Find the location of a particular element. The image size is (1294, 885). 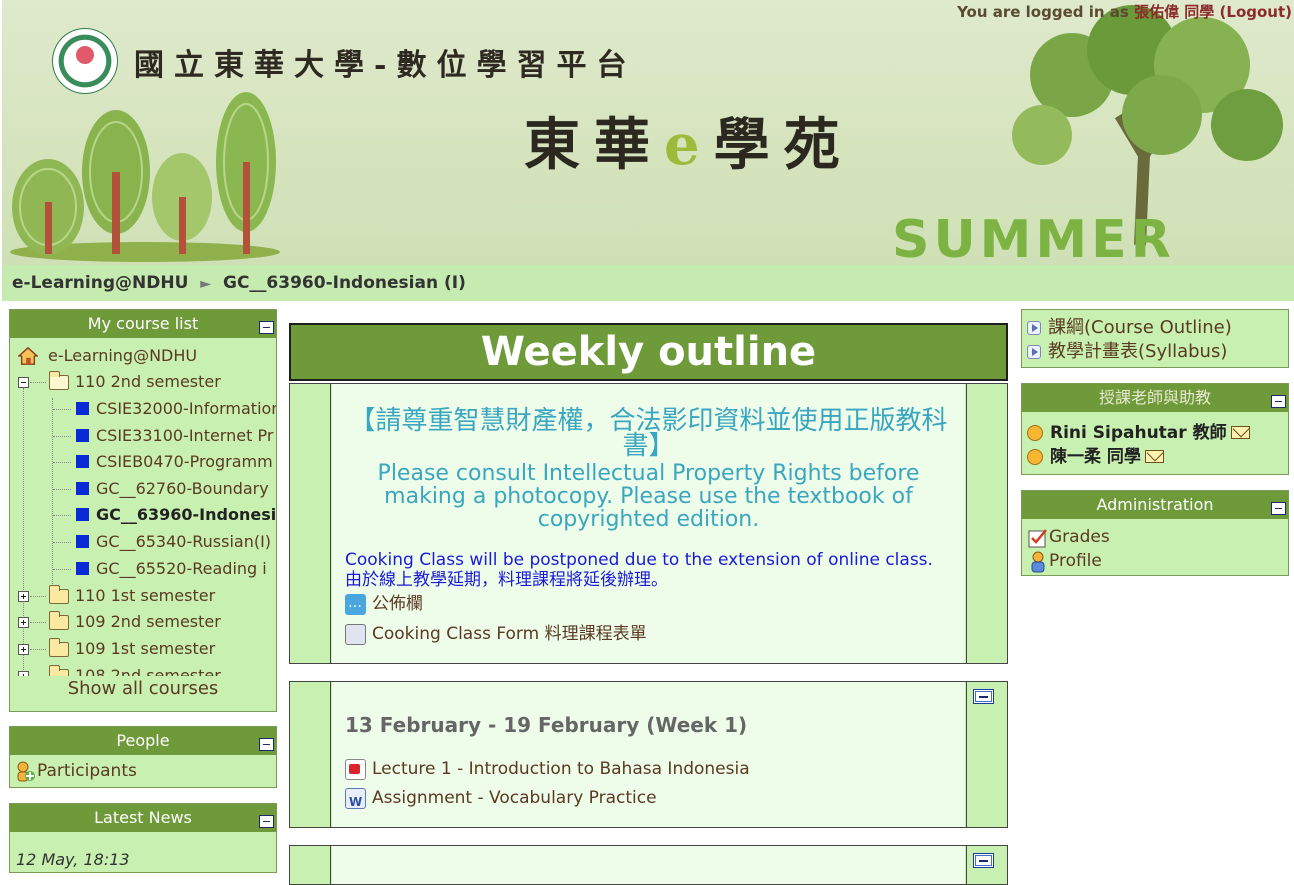

grades-icon is located at coordinates (1037, 538).